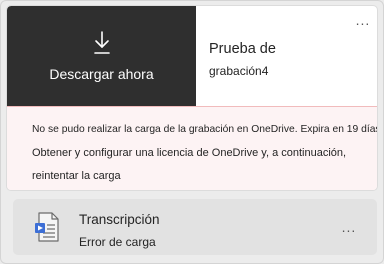  Describe the element at coordinates (239, 71) in the screenshot. I see `recording-subtitle: grabación4` at that location.